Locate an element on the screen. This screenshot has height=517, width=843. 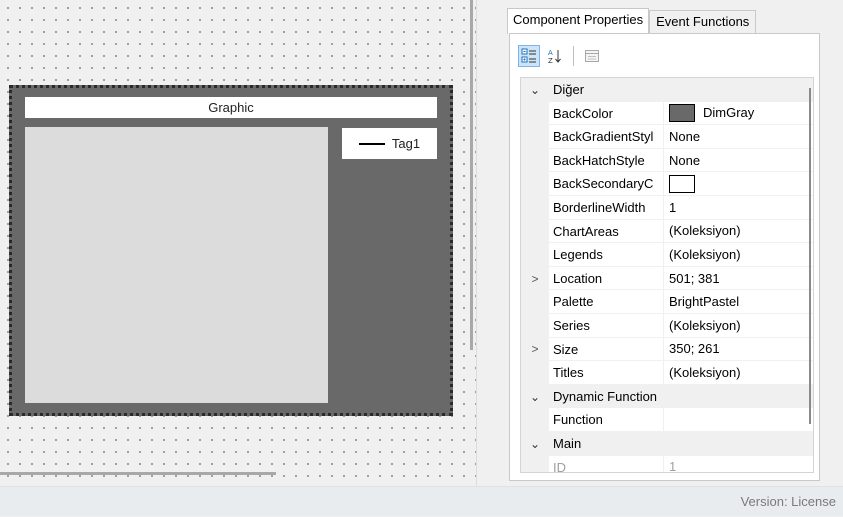
tab-component-properties: Component Properties is located at coordinates (578, 21).